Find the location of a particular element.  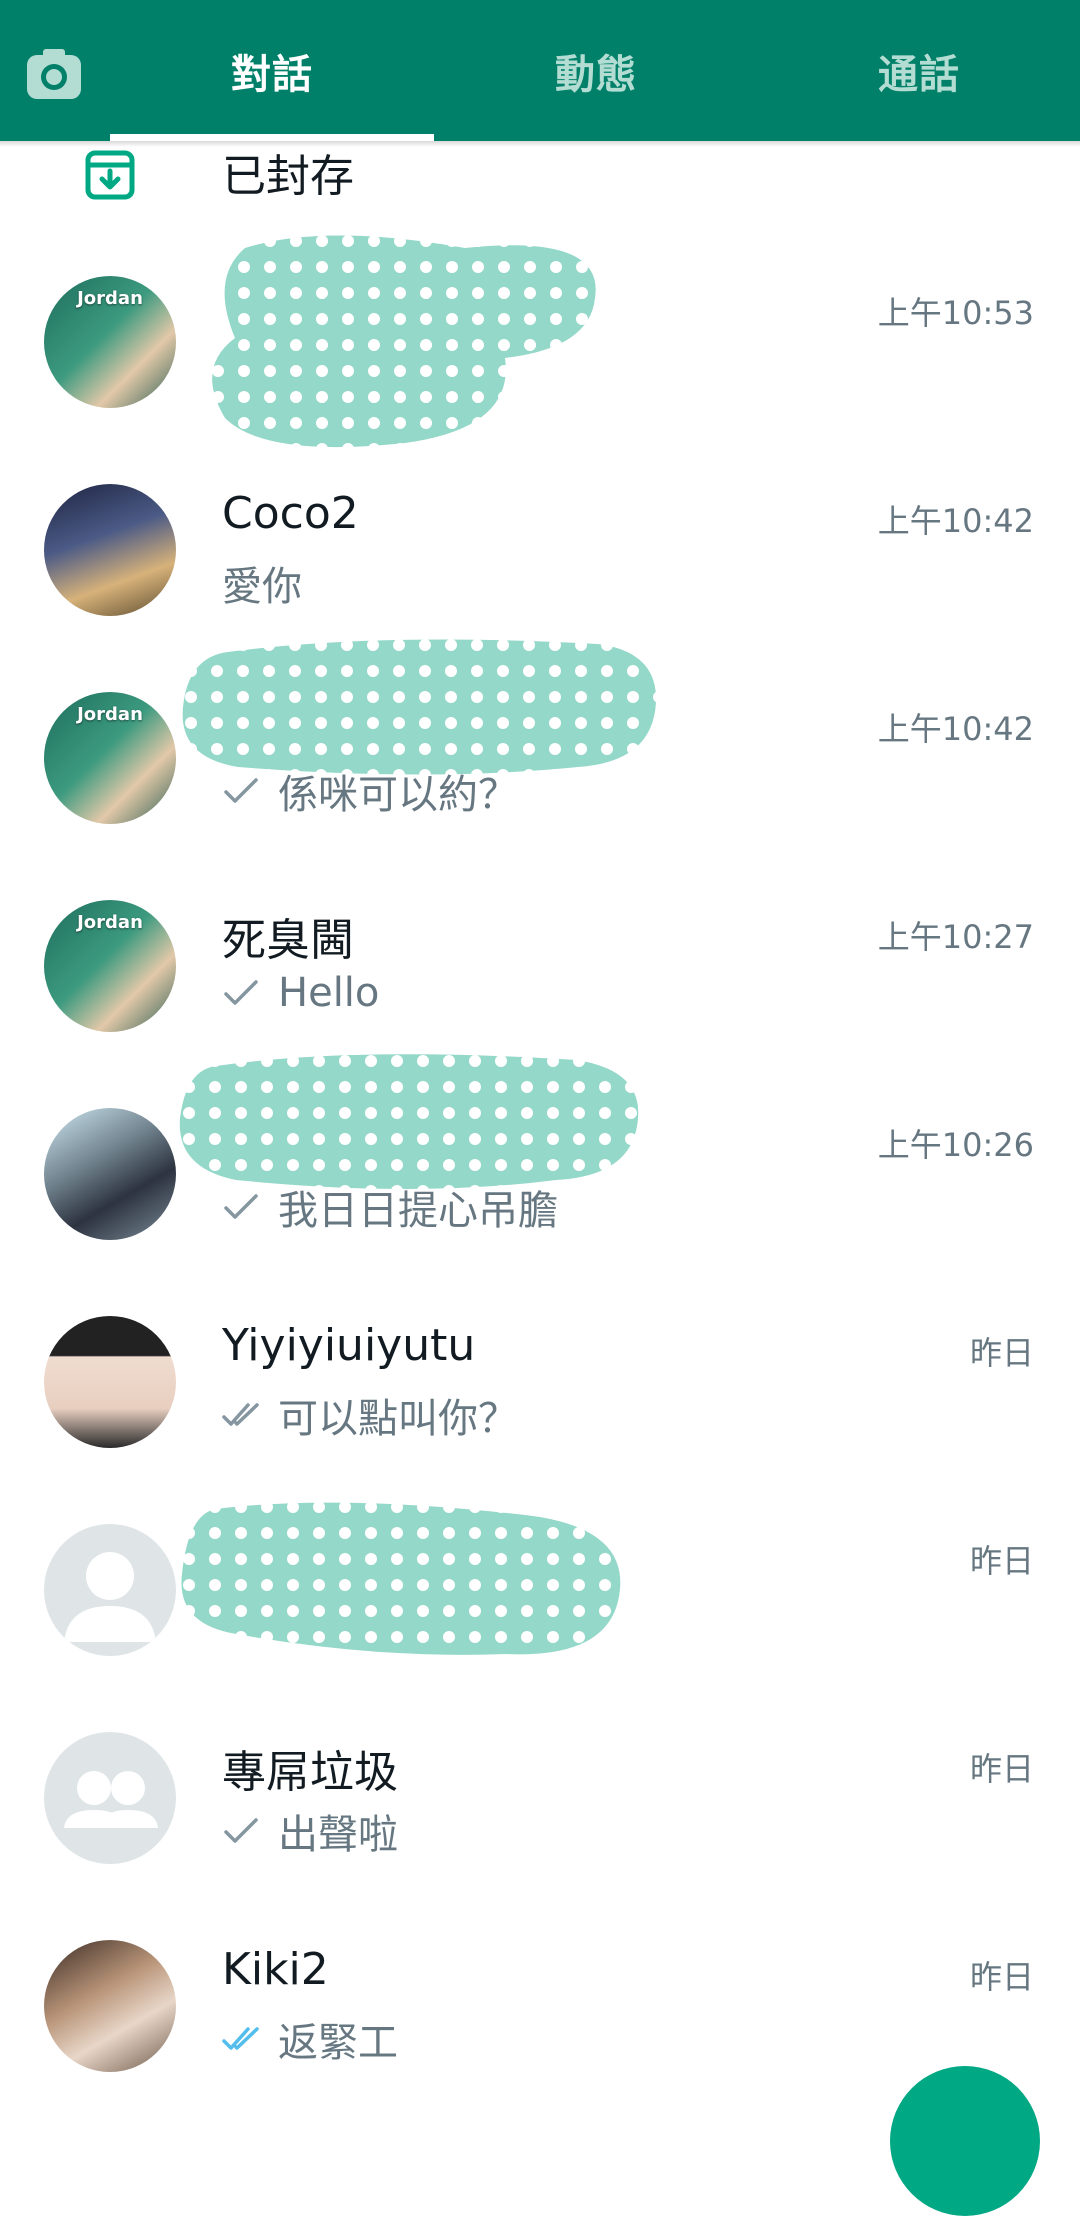

default-group-avatar is located at coordinates (110, 1798).